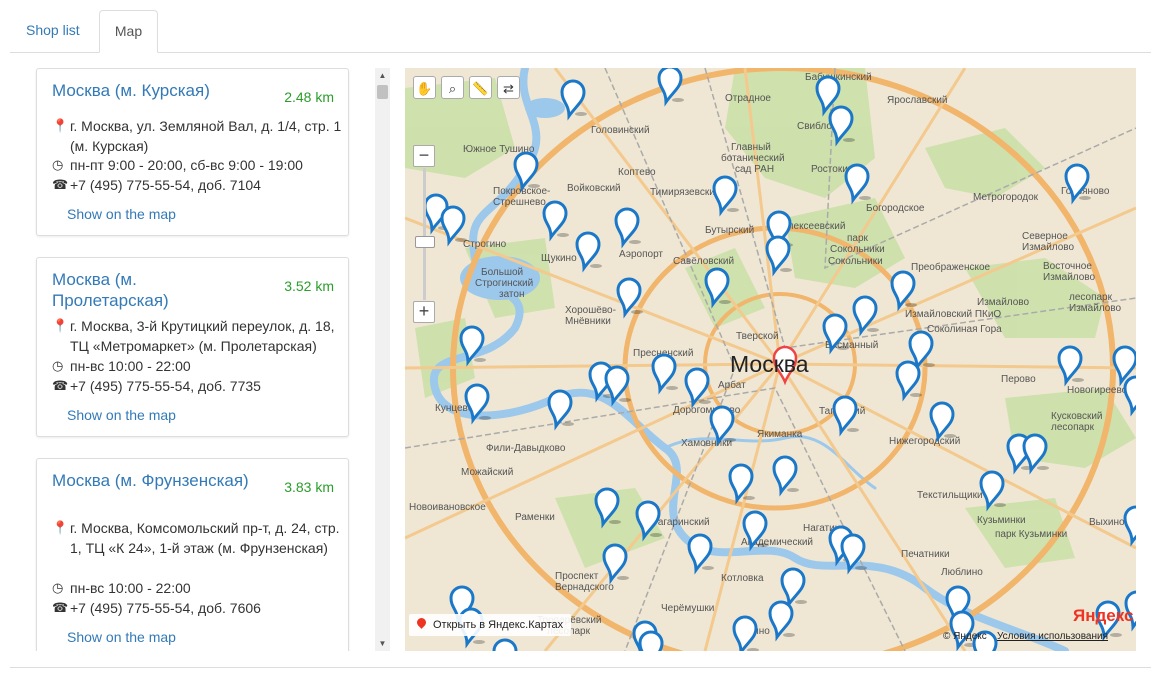 The image size is (1168, 685). Describe the element at coordinates (186, 165) in the screenshot. I see `shop-hours: пн-пт 9:00 - 20:00, сб-вс 9:00 - 19:00` at that location.